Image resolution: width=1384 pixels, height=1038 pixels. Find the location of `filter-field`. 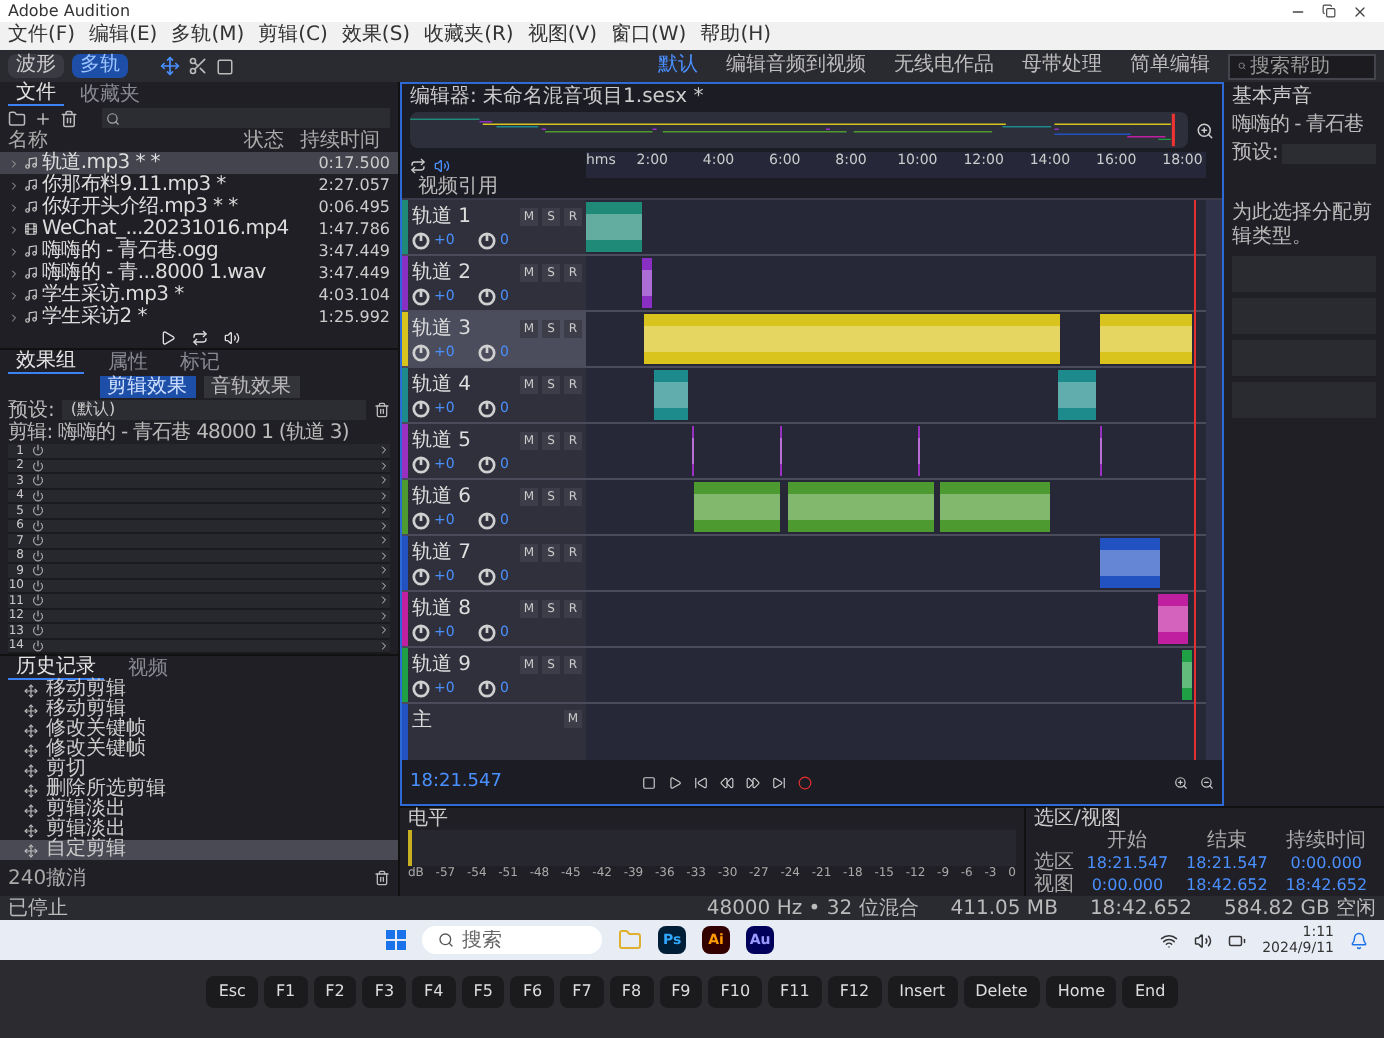

filter-field is located at coordinates (246, 118).